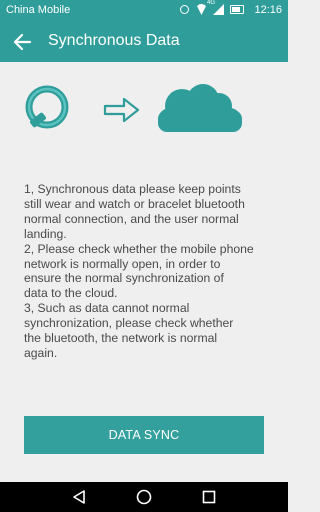 This screenshot has height=512, width=320. Describe the element at coordinates (129, 323) in the screenshot. I see `instruction-line: synchronization, please check whether` at that location.